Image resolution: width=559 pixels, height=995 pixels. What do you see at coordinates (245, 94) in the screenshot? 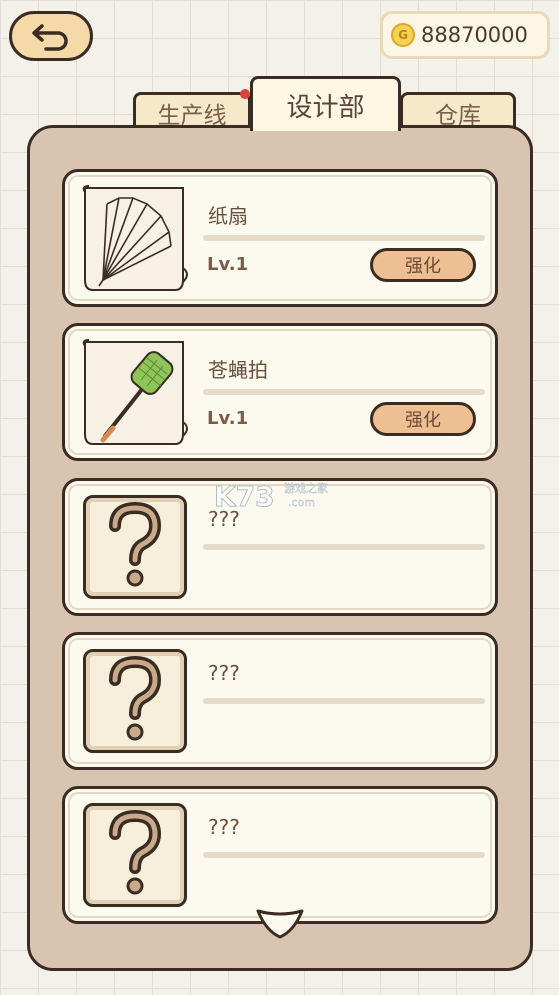
I see `notification-badge` at bounding box center [245, 94].